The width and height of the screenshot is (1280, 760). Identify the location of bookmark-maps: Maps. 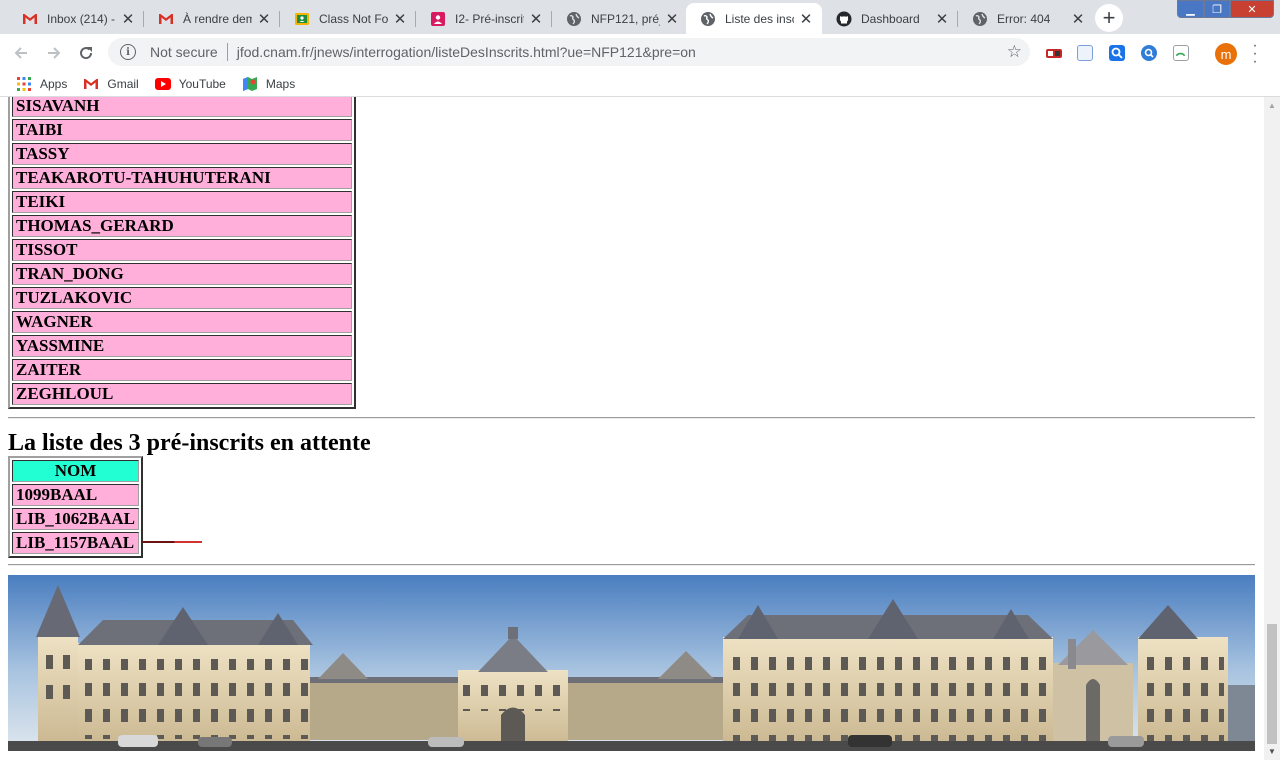
(268, 84).